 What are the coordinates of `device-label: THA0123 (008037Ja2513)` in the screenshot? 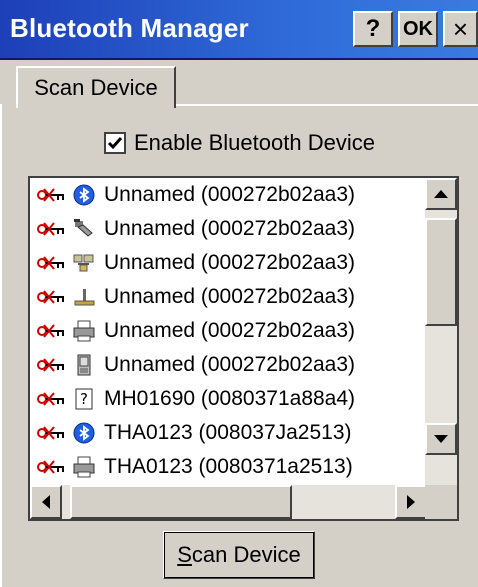 It's located at (228, 432).